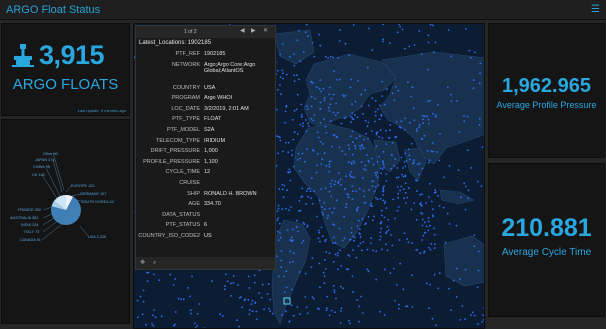  Describe the element at coordinates (265, 30) in the screenshot. I see `popup-close-icon: ✕` at that location.